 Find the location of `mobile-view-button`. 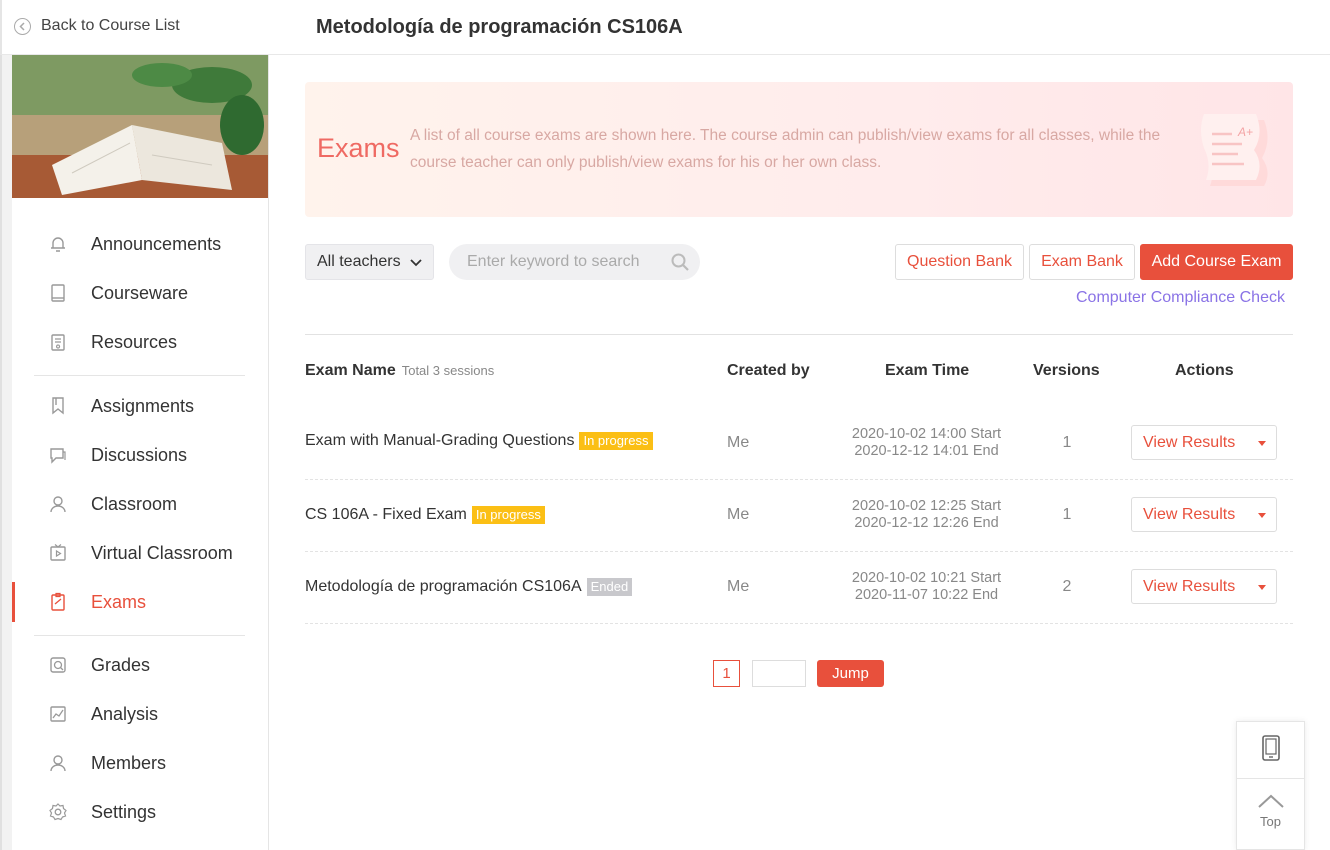

mobile-view-button is located at coordinates (1270, 750).